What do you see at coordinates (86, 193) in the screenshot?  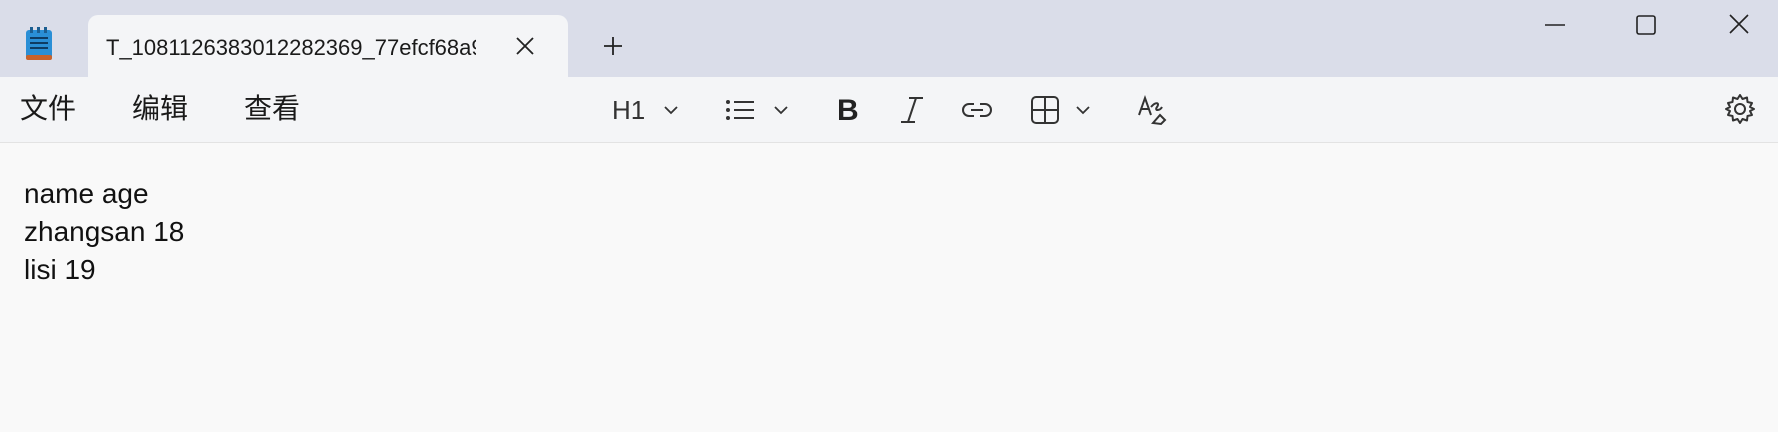 I see `document-line: name age` at bounding box center [86, 193].